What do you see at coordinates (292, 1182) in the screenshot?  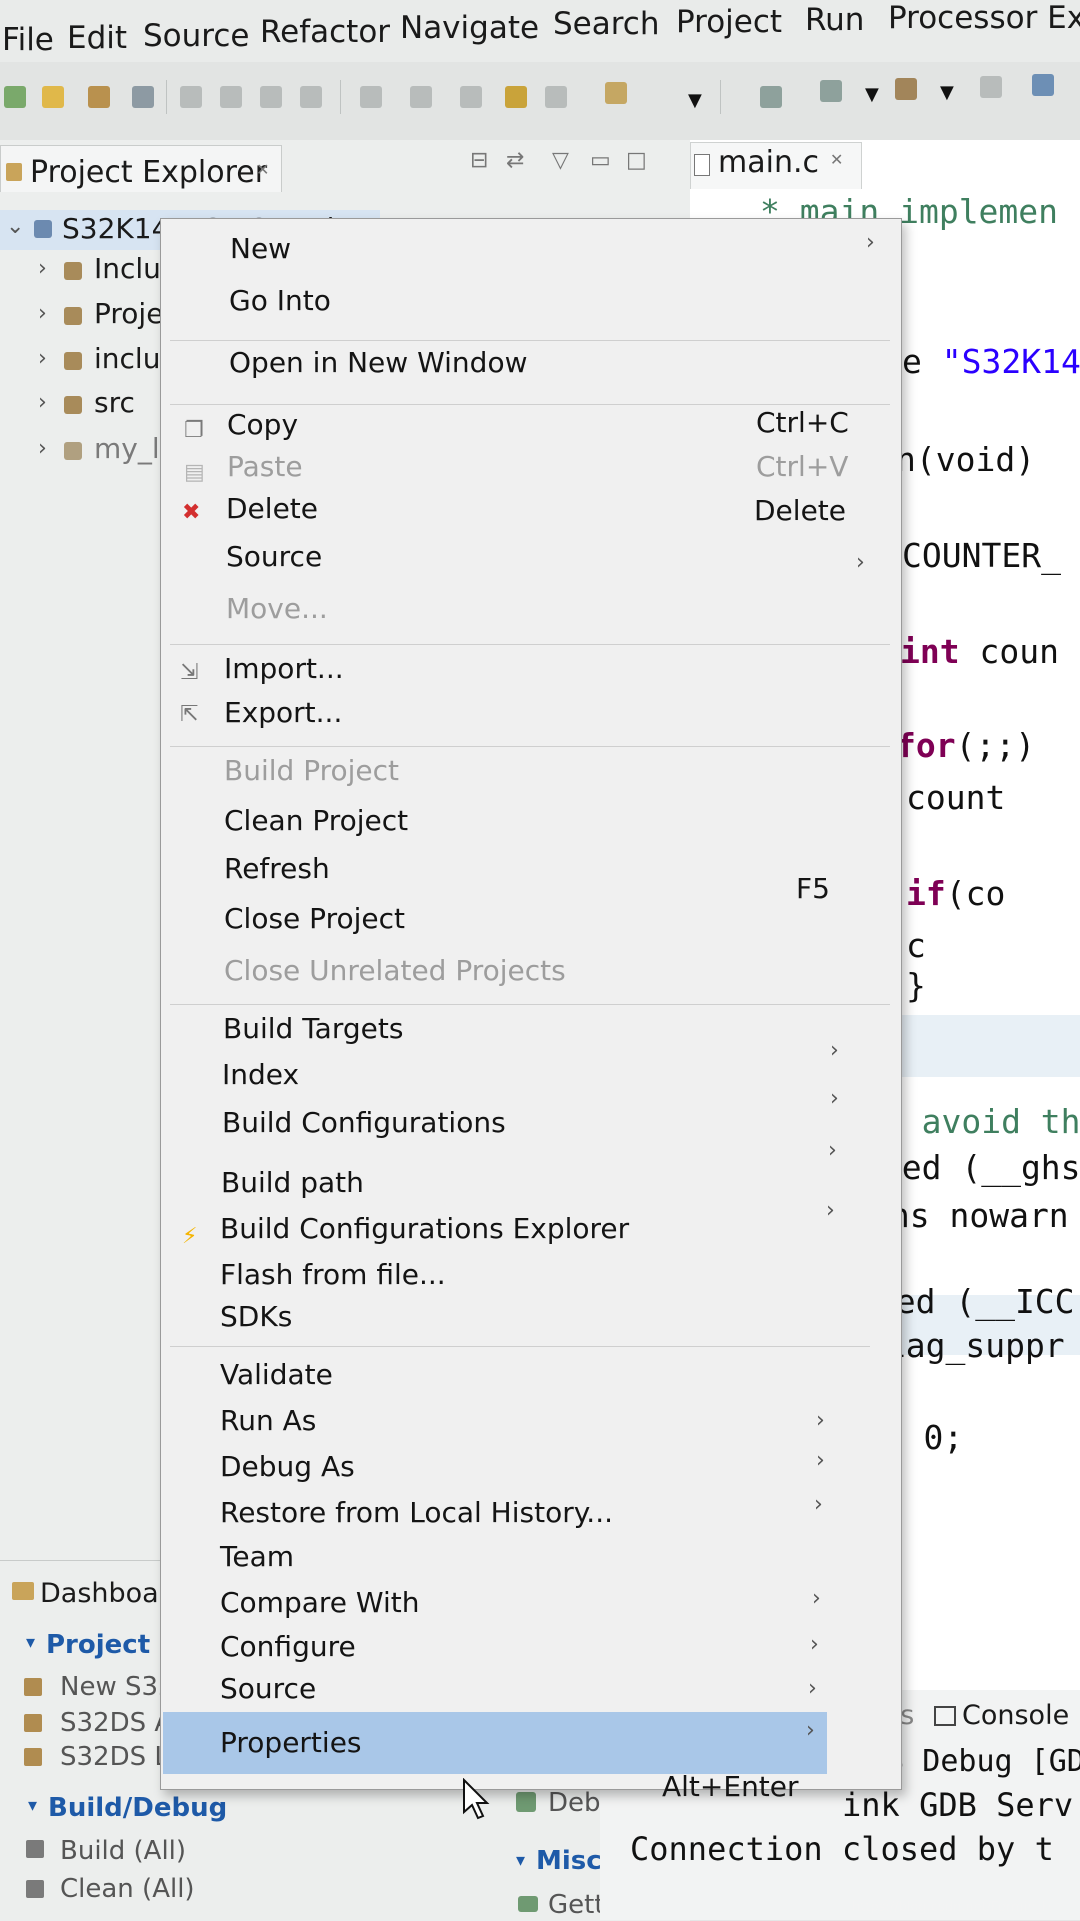 I see `menu-item-build-path: Build path` at bounding box center [292, 1182].